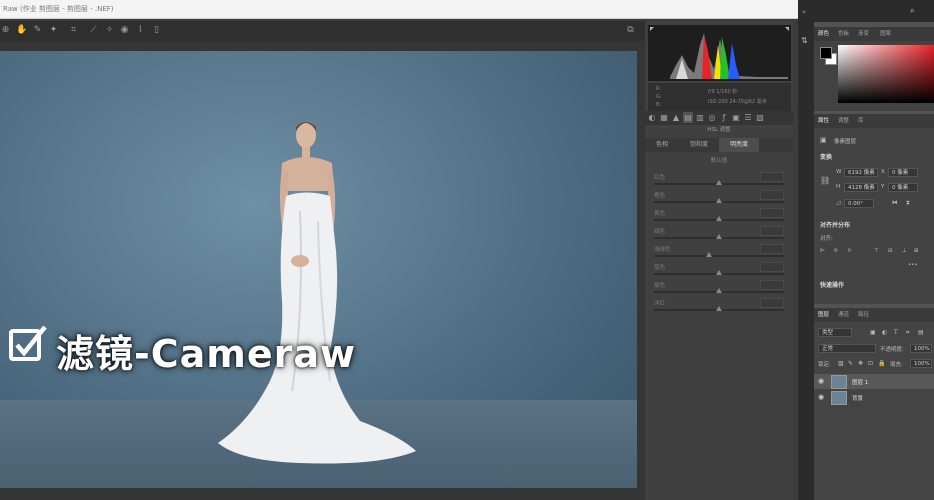  What do you see at coordinates (124, 30) in the screenshot?
I see `red-eye-icon: ◉` at bounding box center [124, 30].